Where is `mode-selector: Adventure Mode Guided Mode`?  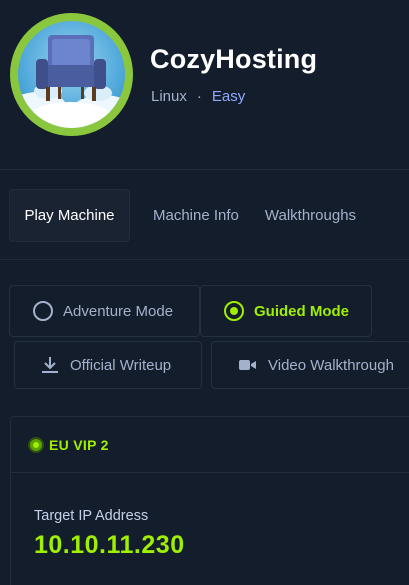
mode-selector: Adventure Mode Guided Mode is located at coordinates (190, 311).